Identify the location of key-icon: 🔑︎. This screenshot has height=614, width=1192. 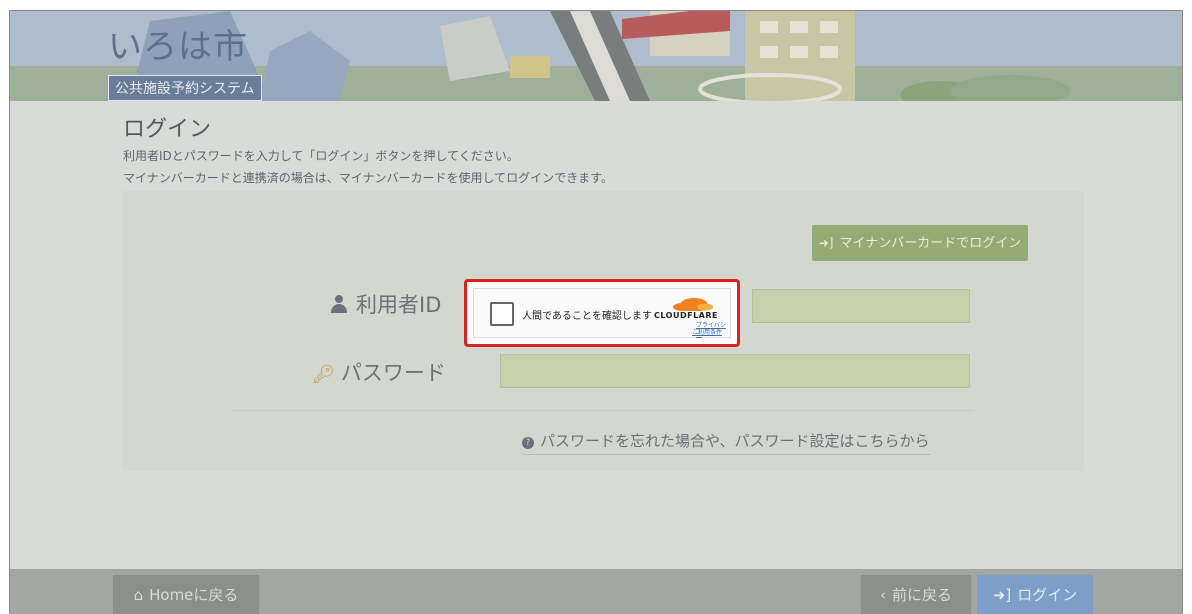
(323, 374).